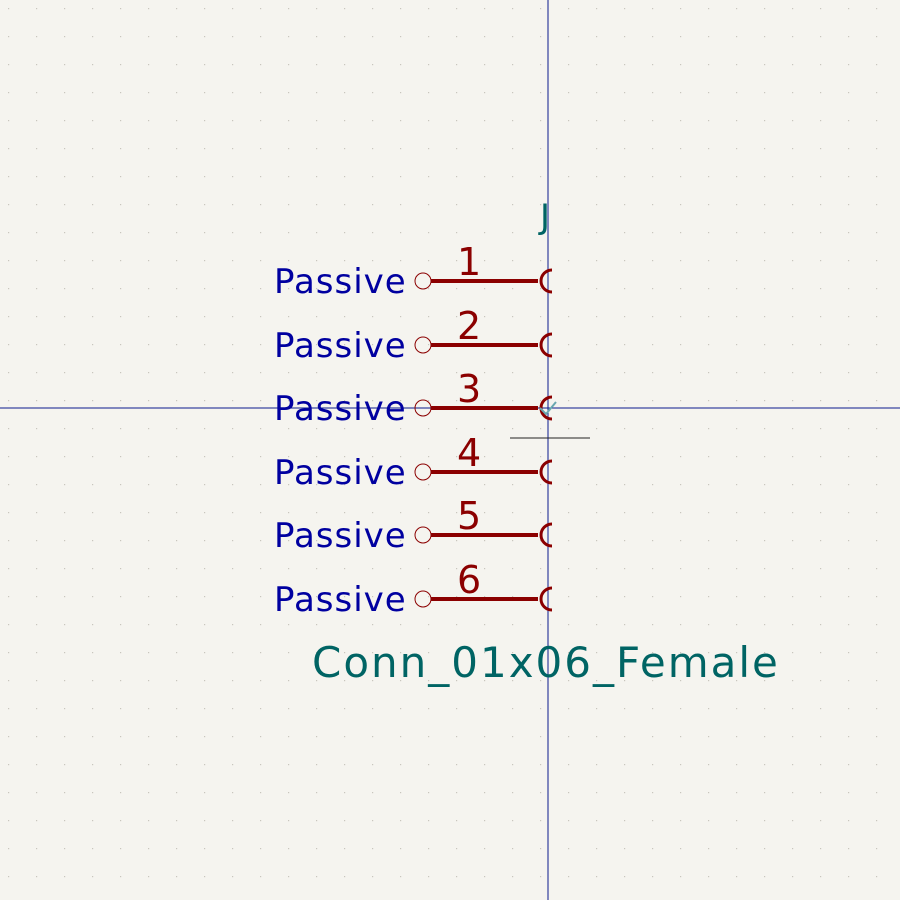 This screenshot has width=900, height=900. What do you see at coordinates (469, 326) in the screenshot?
I see `pin-number: 2` at bounding box center [469, 326].